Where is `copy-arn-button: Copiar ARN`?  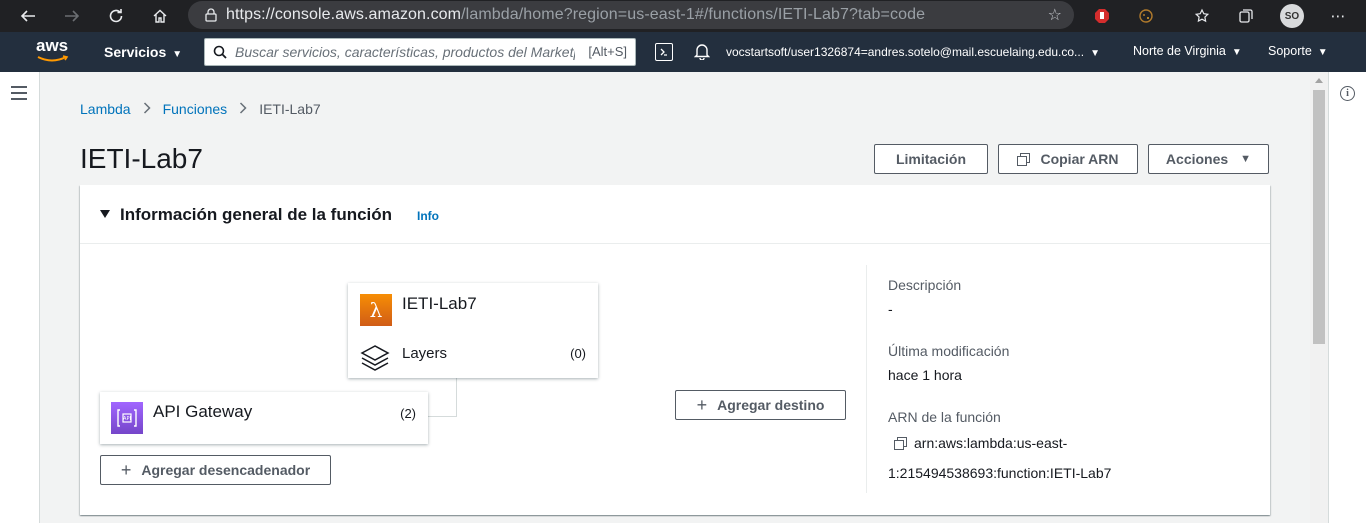
copy-arn-button: Copiar ARN is located at coordinates (1068, 159).